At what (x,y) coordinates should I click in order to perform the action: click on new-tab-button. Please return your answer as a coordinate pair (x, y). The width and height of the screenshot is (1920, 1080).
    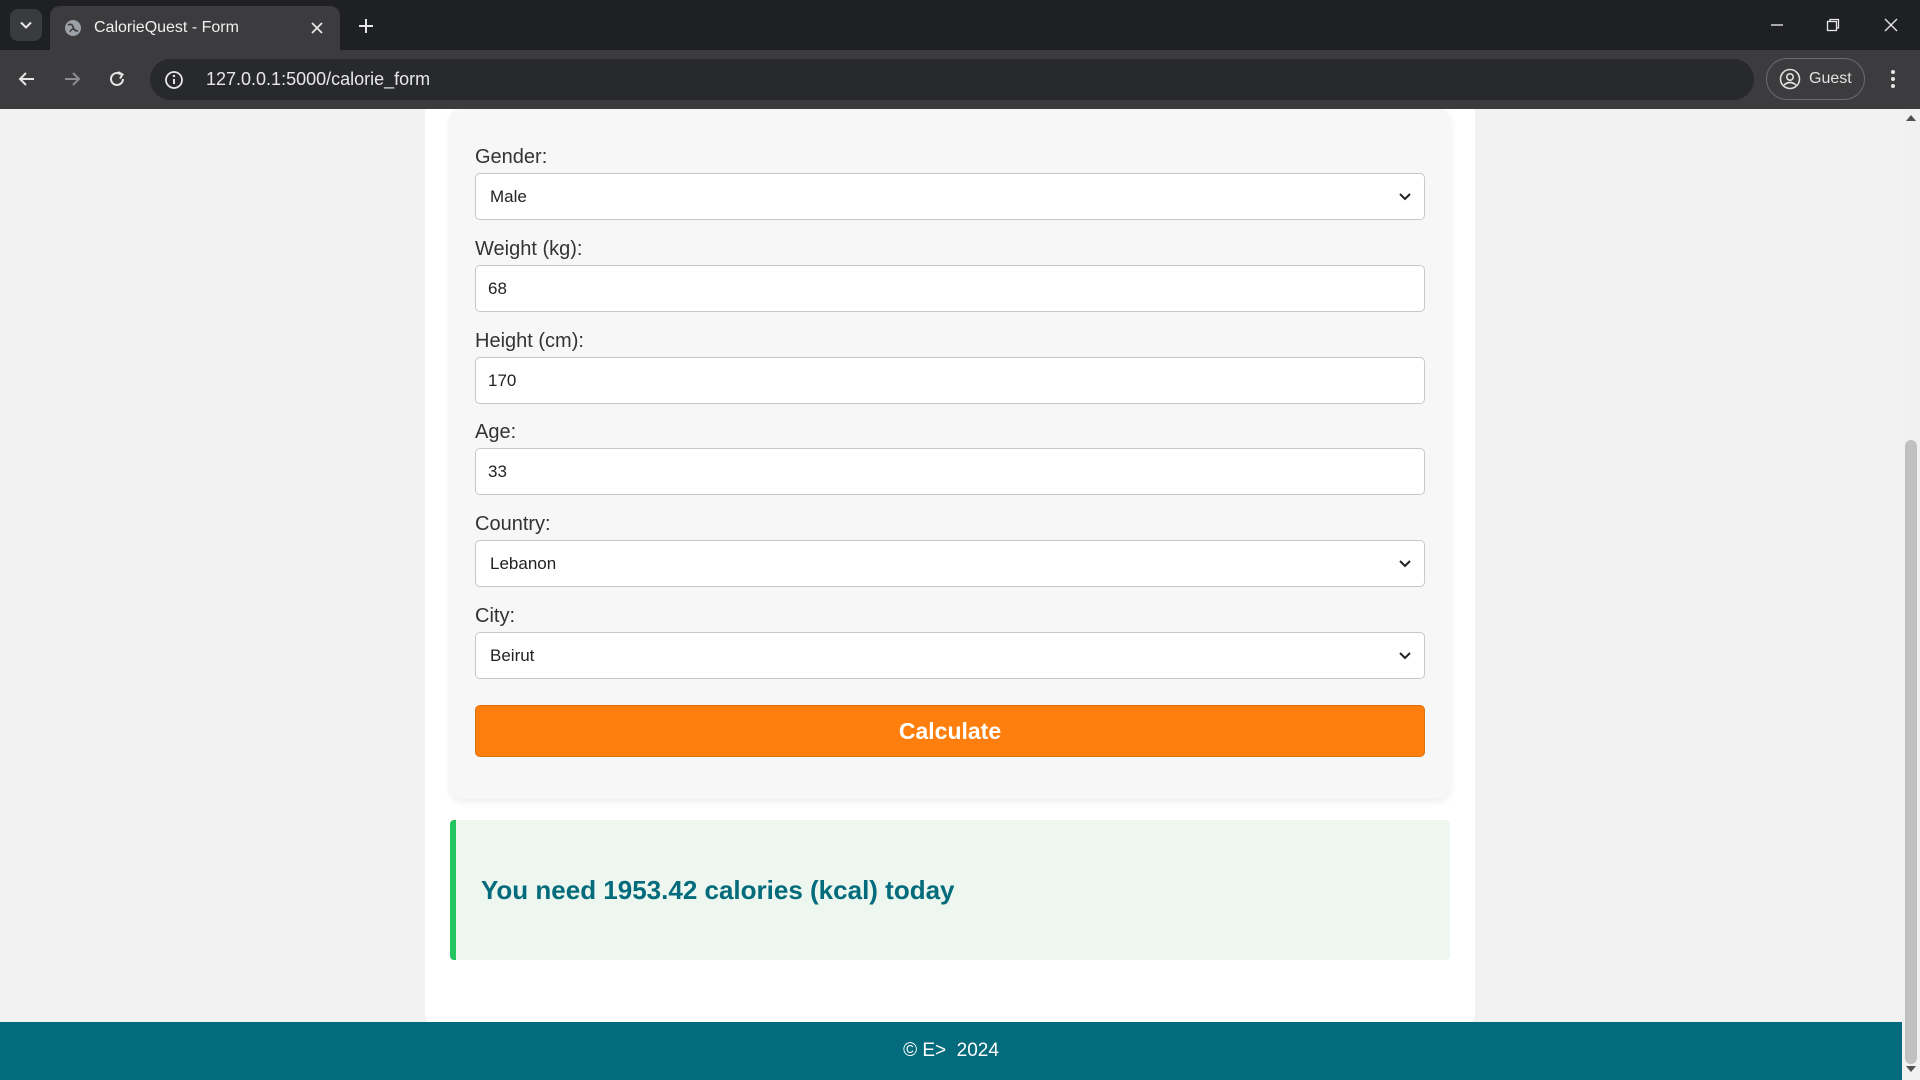
    Looking at the image, I should click on (366, 26).